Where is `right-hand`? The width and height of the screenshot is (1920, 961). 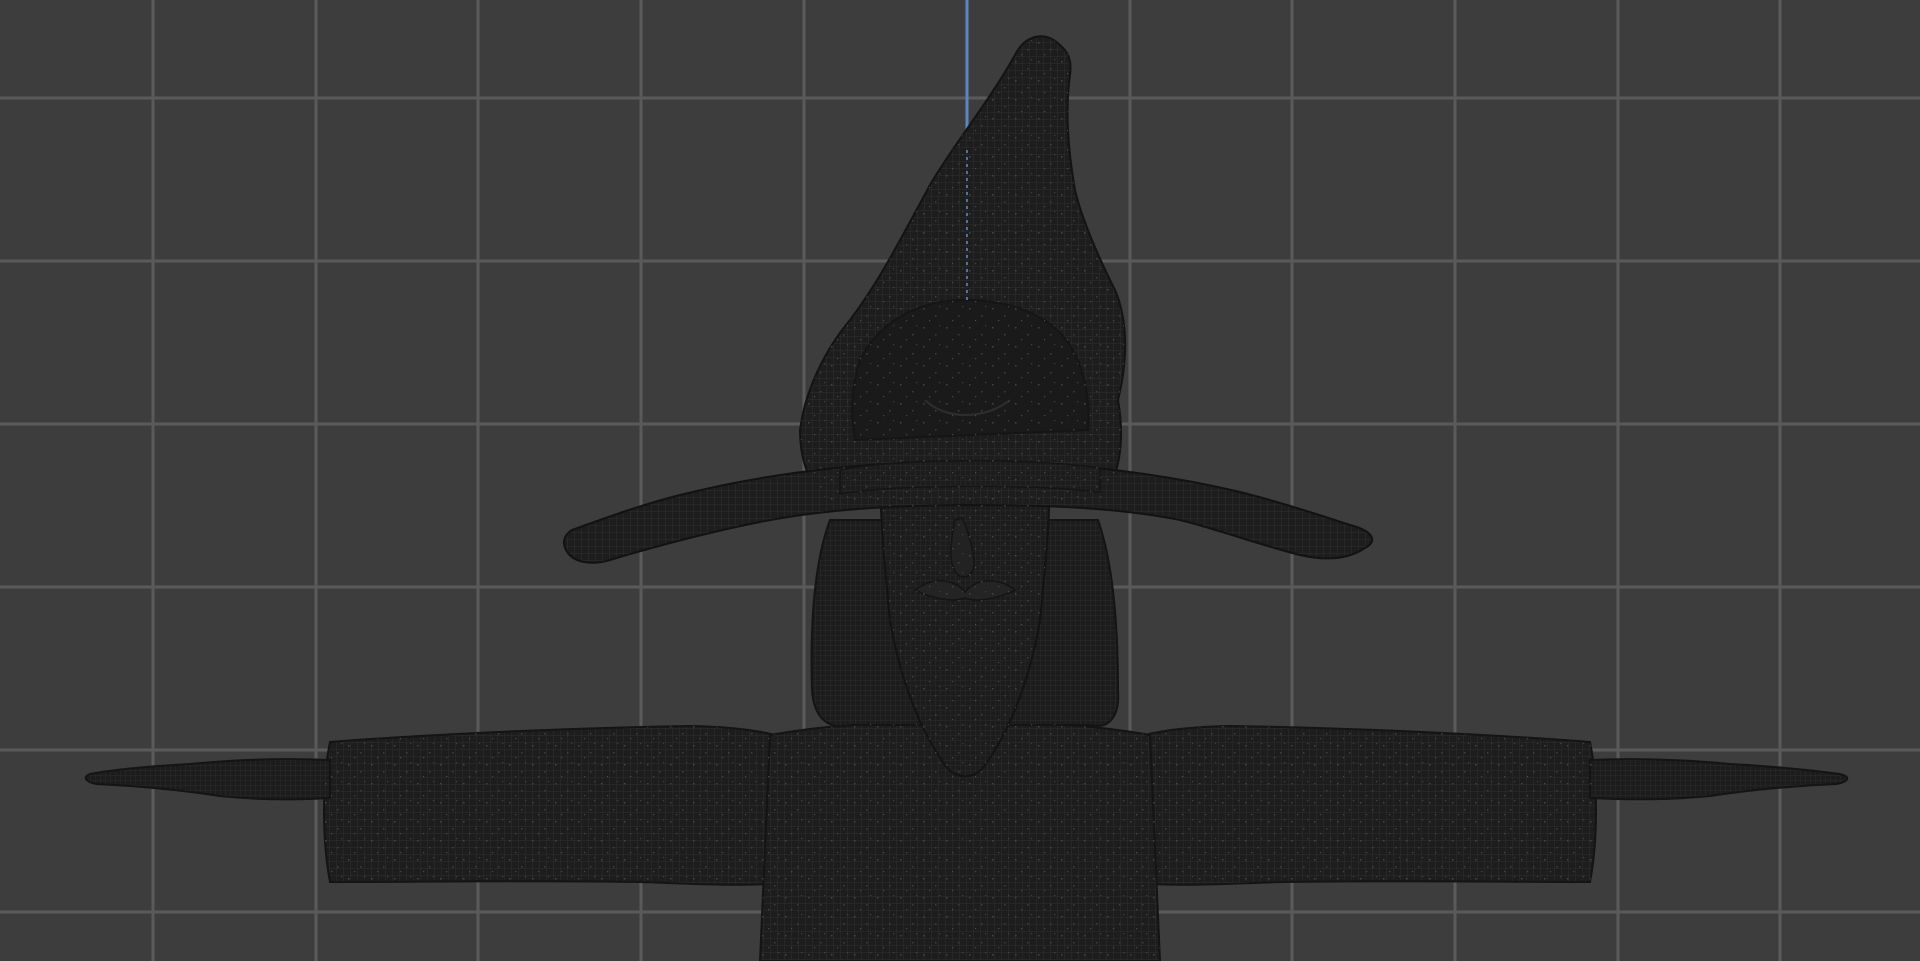 right-hand is located at coordinates (1719, 779).